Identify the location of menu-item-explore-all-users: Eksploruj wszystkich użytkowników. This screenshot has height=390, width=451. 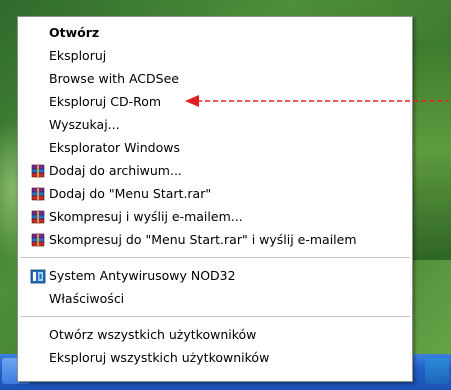
(215, 357).